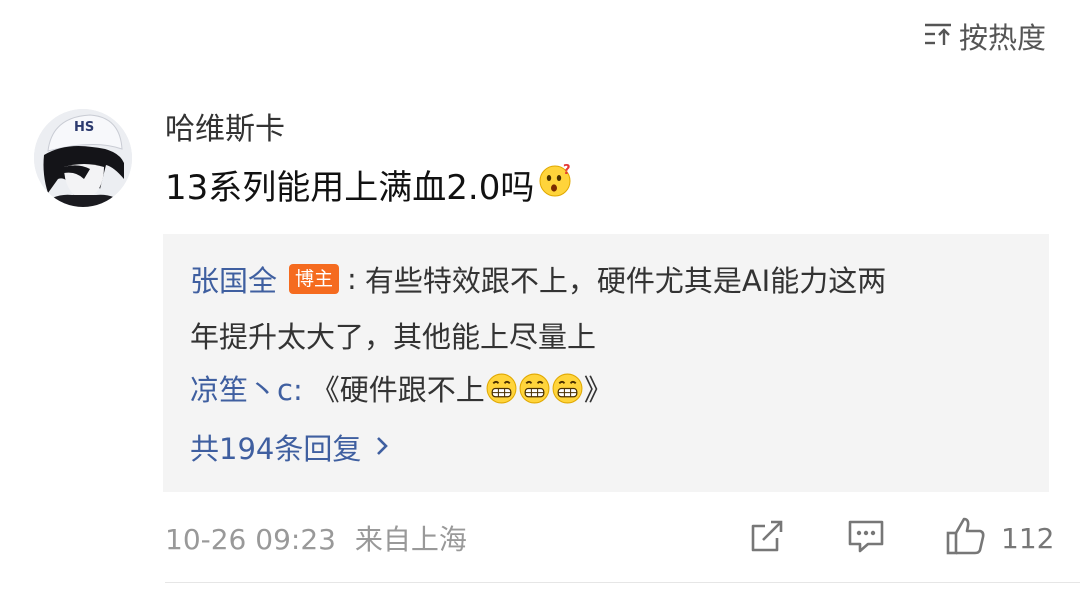 This screenshot has height=602, width=1080. I want to click on share-icon, so click(767, 538).